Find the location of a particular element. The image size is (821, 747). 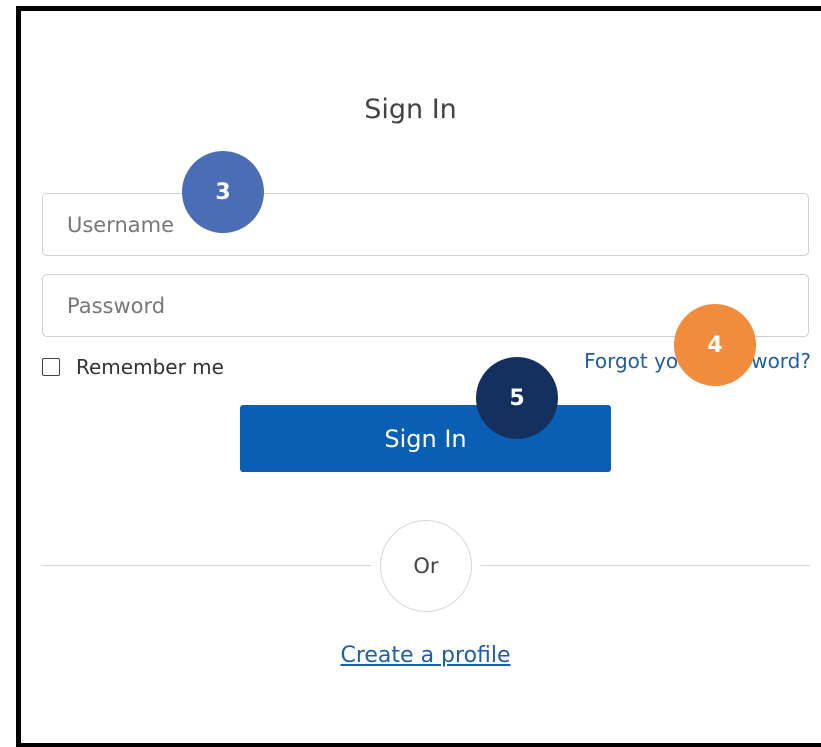

or-divider: Or is located at coordinates (426, 566).